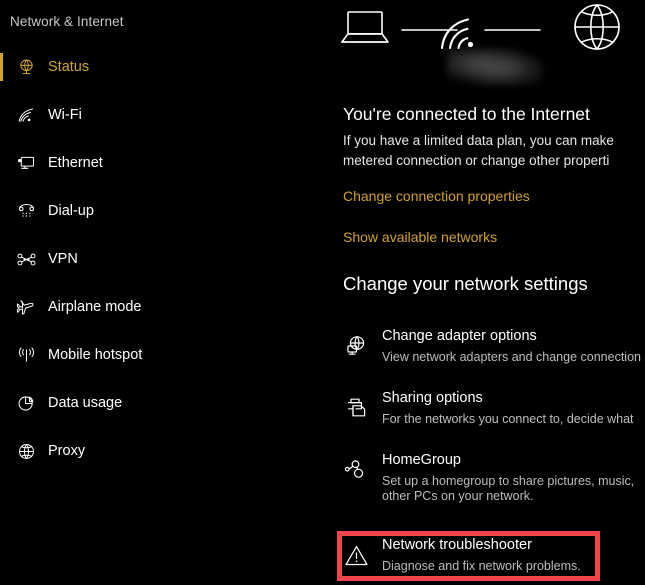 The image size is (645, 585). What do you see at coordinates (95, 355) in the screenshot?
I see `sidebar-item-label: Mobile hotspot` at bounding box center [95, 355].